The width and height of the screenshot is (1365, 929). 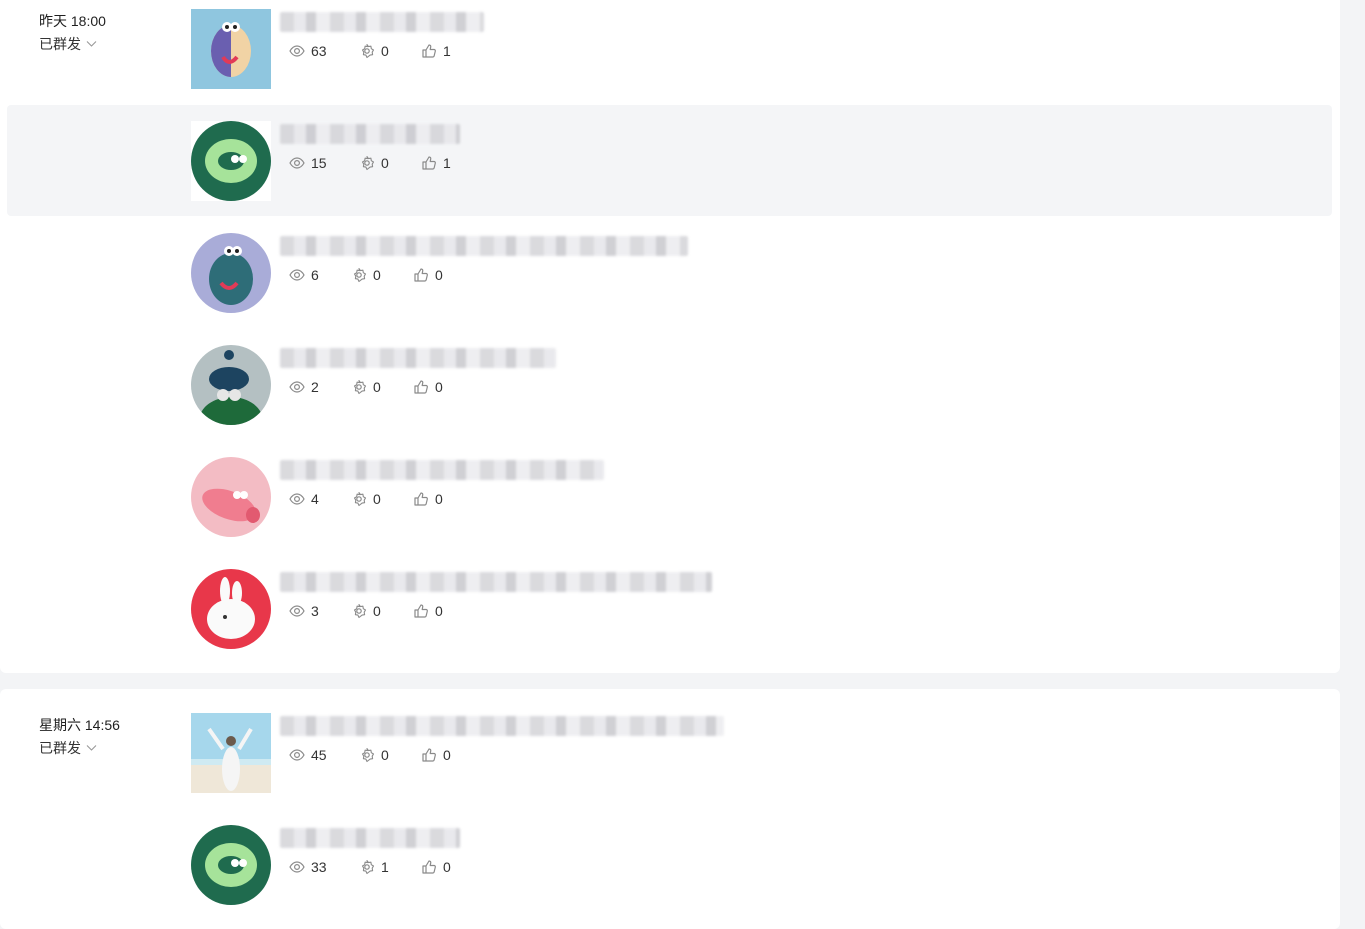 I want to click on views-stat: 33, so click(x=308, y=867).